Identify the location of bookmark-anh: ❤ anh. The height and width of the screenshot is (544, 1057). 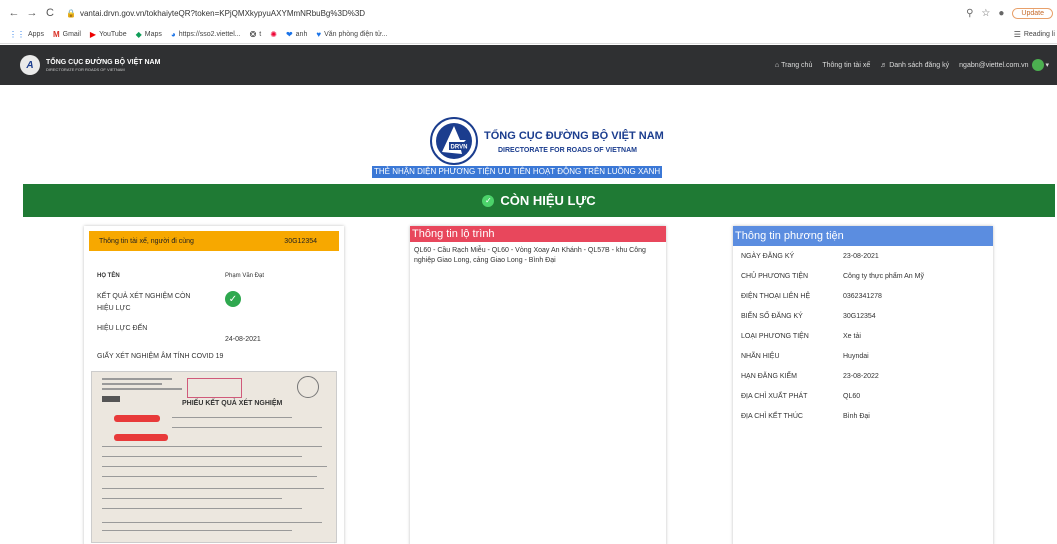
(296, 34).